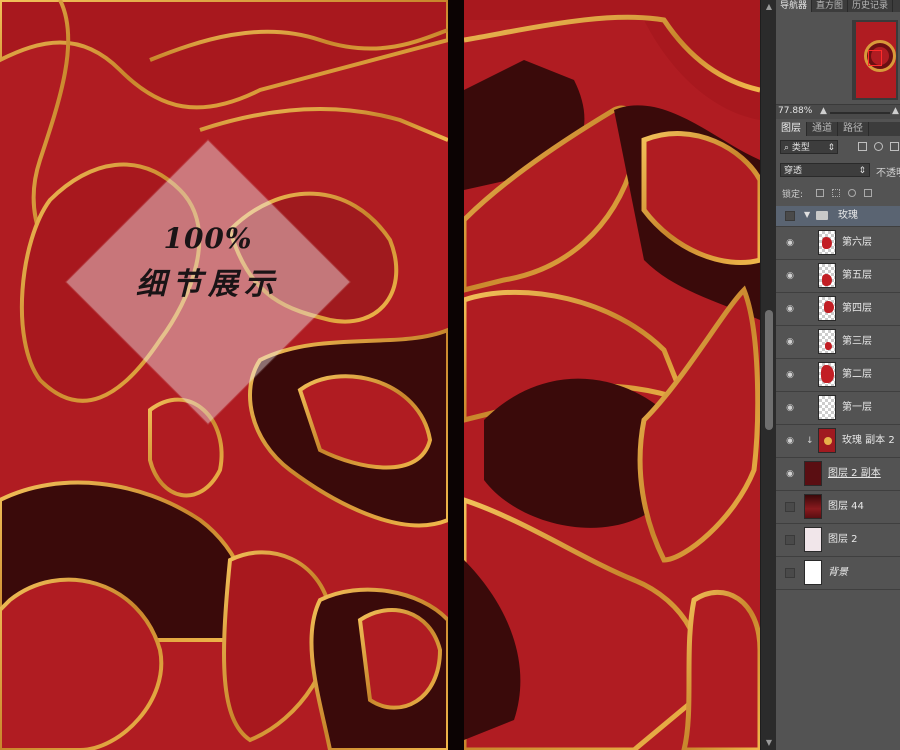 This screenshot has width=900, height=750. I want to click on scroll-down-icon: ▼, so click(769, 743).